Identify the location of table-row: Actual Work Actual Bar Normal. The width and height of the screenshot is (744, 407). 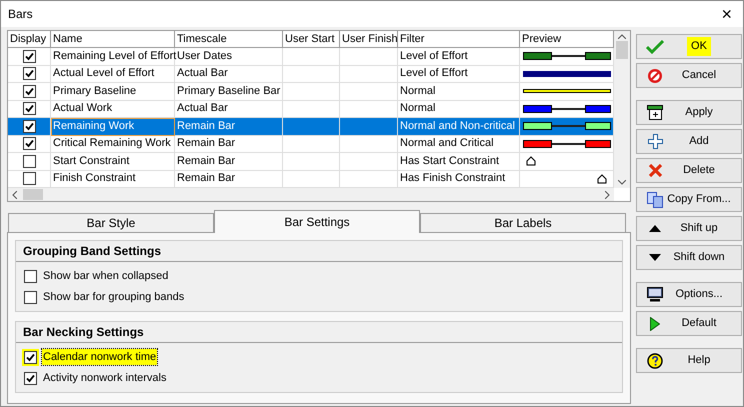
(311, 109).